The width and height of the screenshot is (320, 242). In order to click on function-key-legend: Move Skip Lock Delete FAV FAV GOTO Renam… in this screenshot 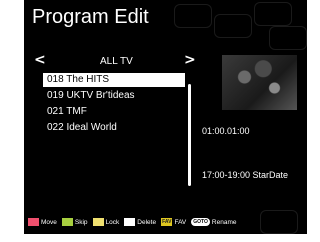, I will do `click(165, 222)`.